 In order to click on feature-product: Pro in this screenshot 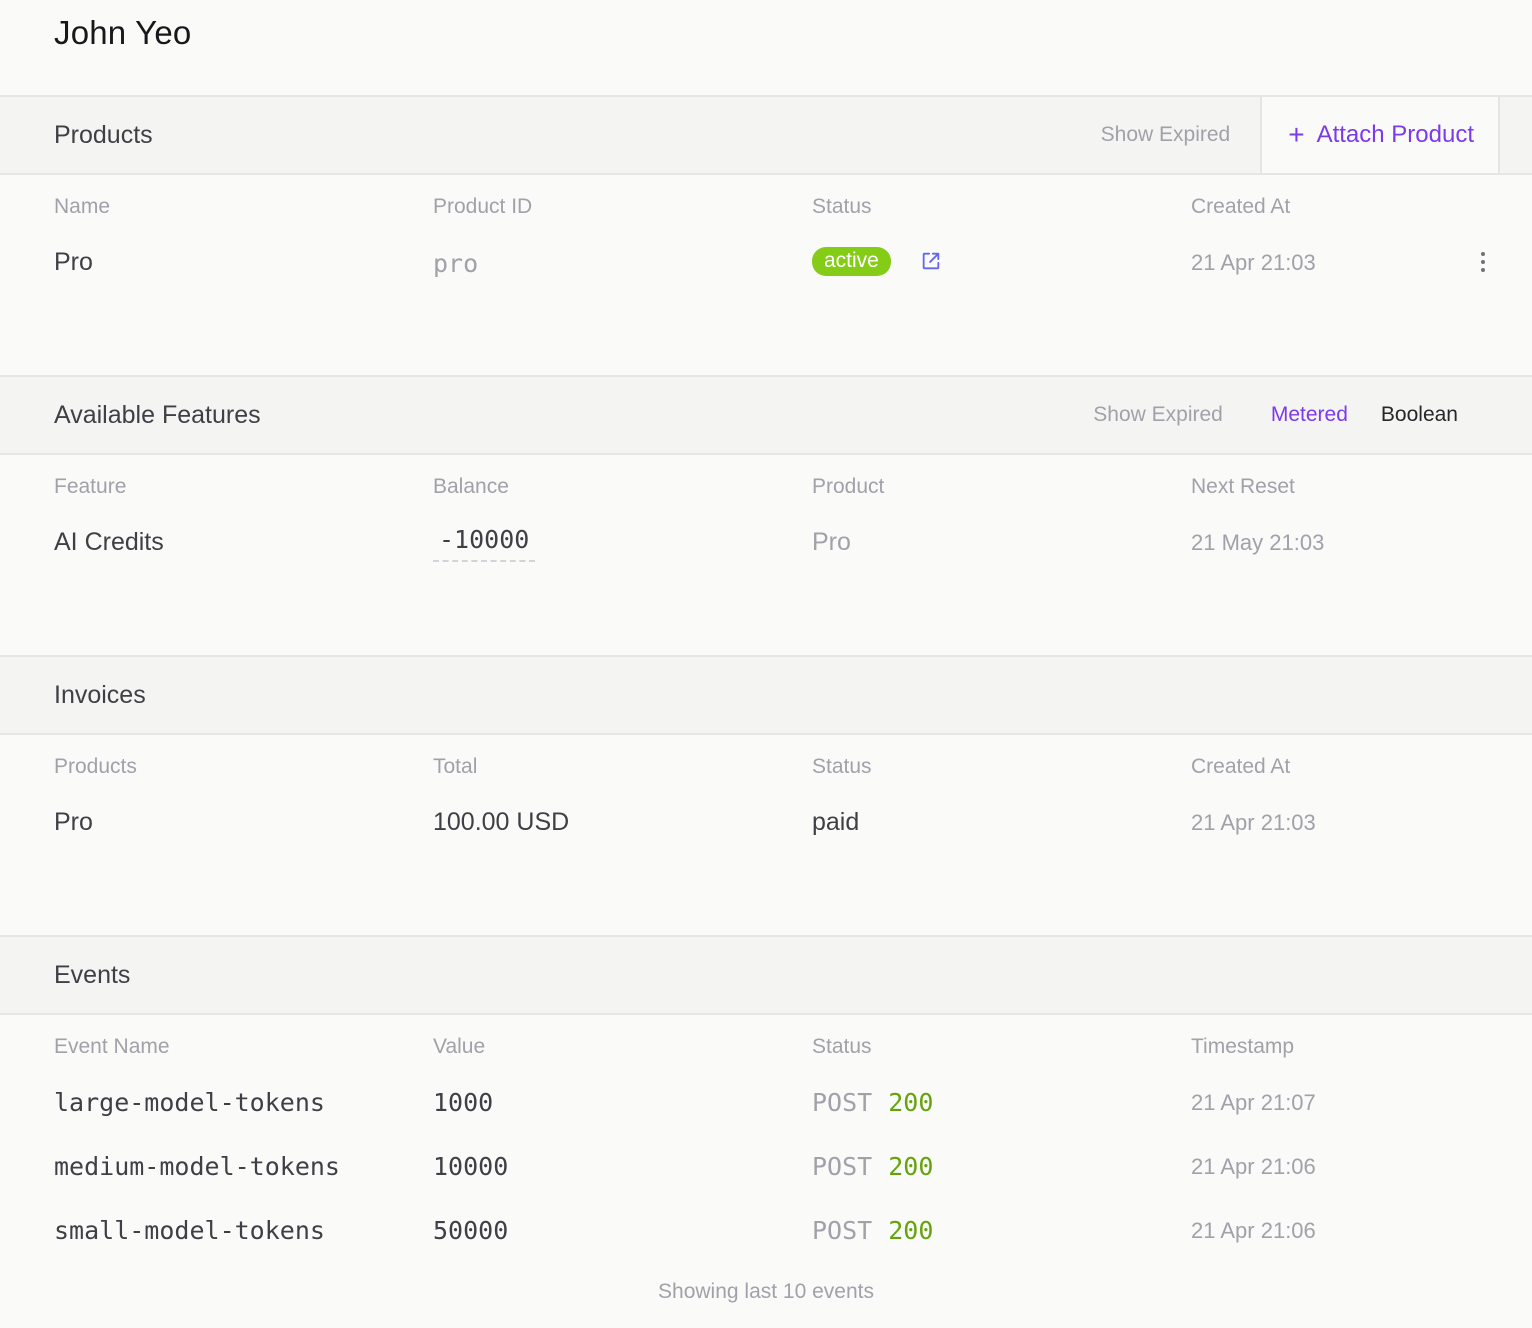, I will do `click(831, 542)`.